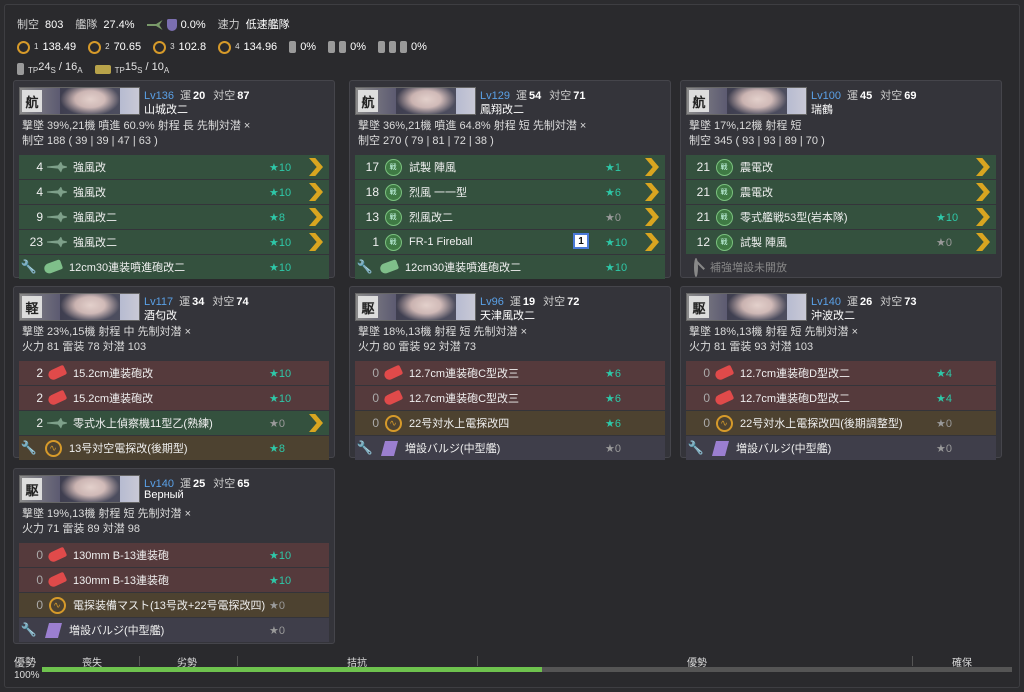 This screenshot has width=1024, height=692. I want to click on los-2: 70.65, so click(127, 47).